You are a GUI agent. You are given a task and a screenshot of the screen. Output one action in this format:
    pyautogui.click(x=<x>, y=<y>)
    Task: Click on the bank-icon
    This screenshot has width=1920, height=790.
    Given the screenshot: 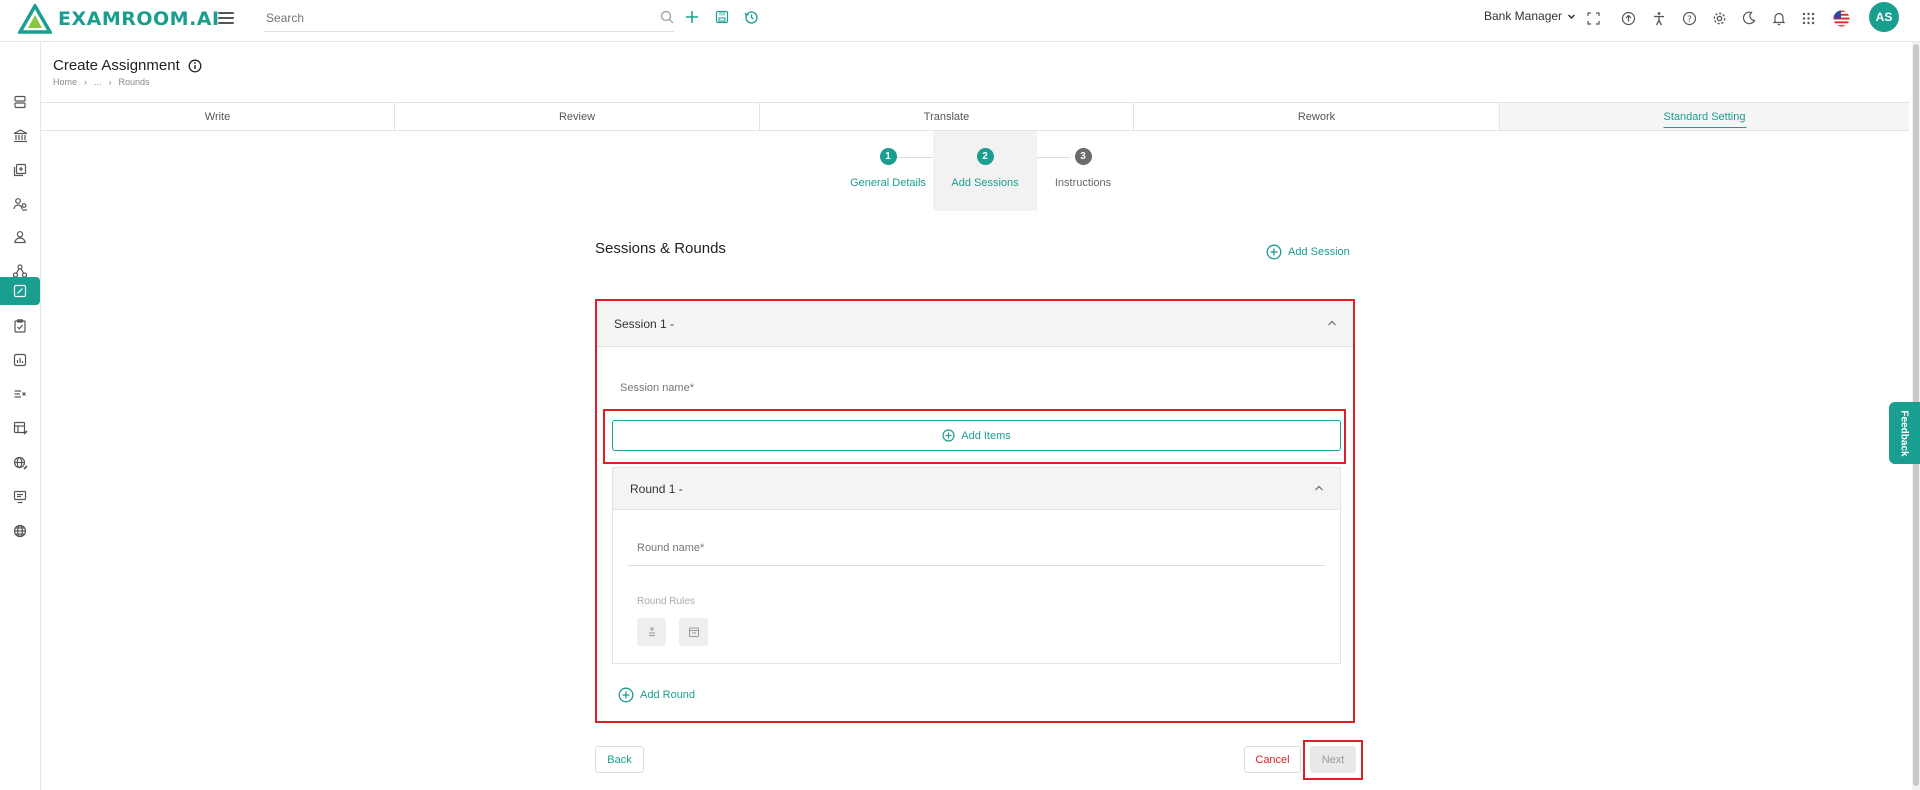 What is the action you would take?
    pyautogui.click(x=20, y=136)
    